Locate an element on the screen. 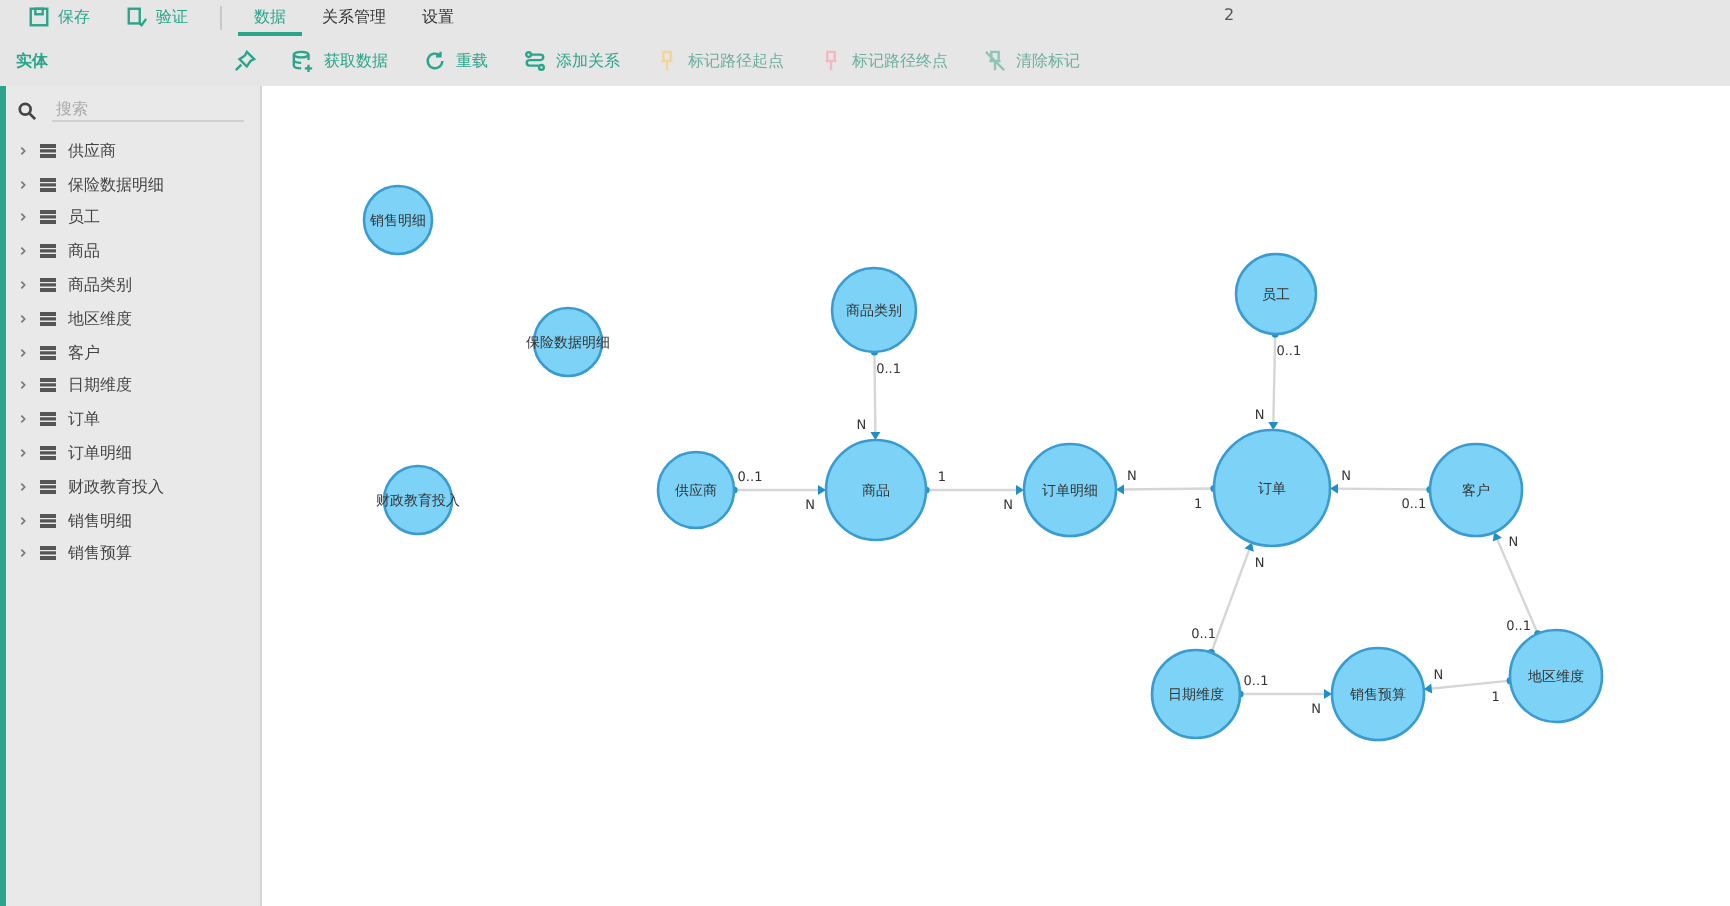 This screenshot has height=906, width=1730. entity-item: 供应商 is located at coordinates (133, 151).